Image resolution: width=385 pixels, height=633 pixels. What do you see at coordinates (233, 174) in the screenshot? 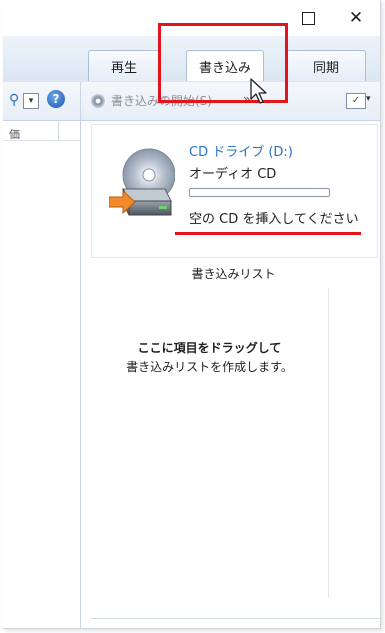
I see `media-type: オーディオ CD` at bounding box center [233, 174].